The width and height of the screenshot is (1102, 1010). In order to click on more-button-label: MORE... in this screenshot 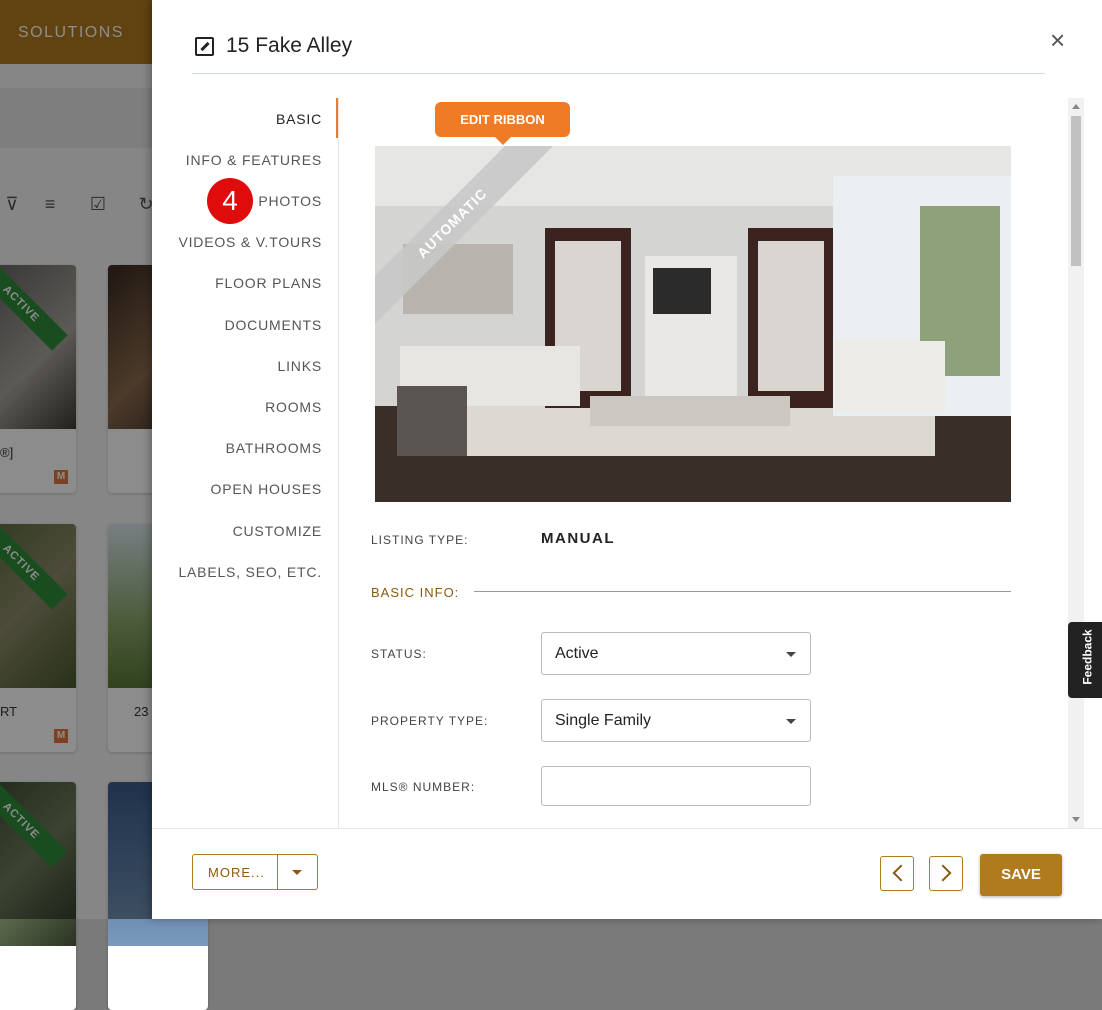, I will do `click(236, 872)`.